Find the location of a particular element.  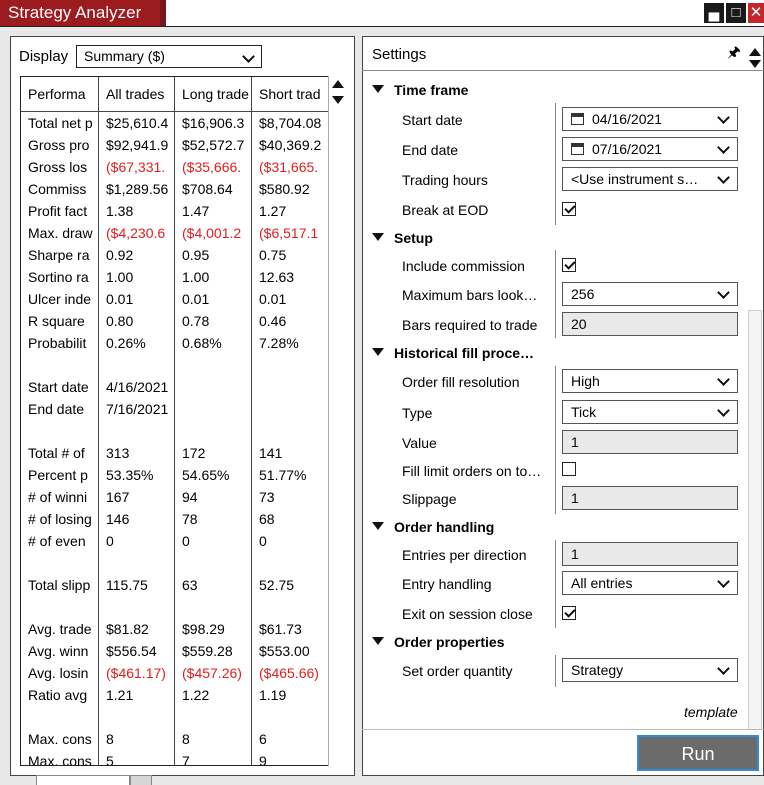

template-link: template is located at coordinates (711, 712).